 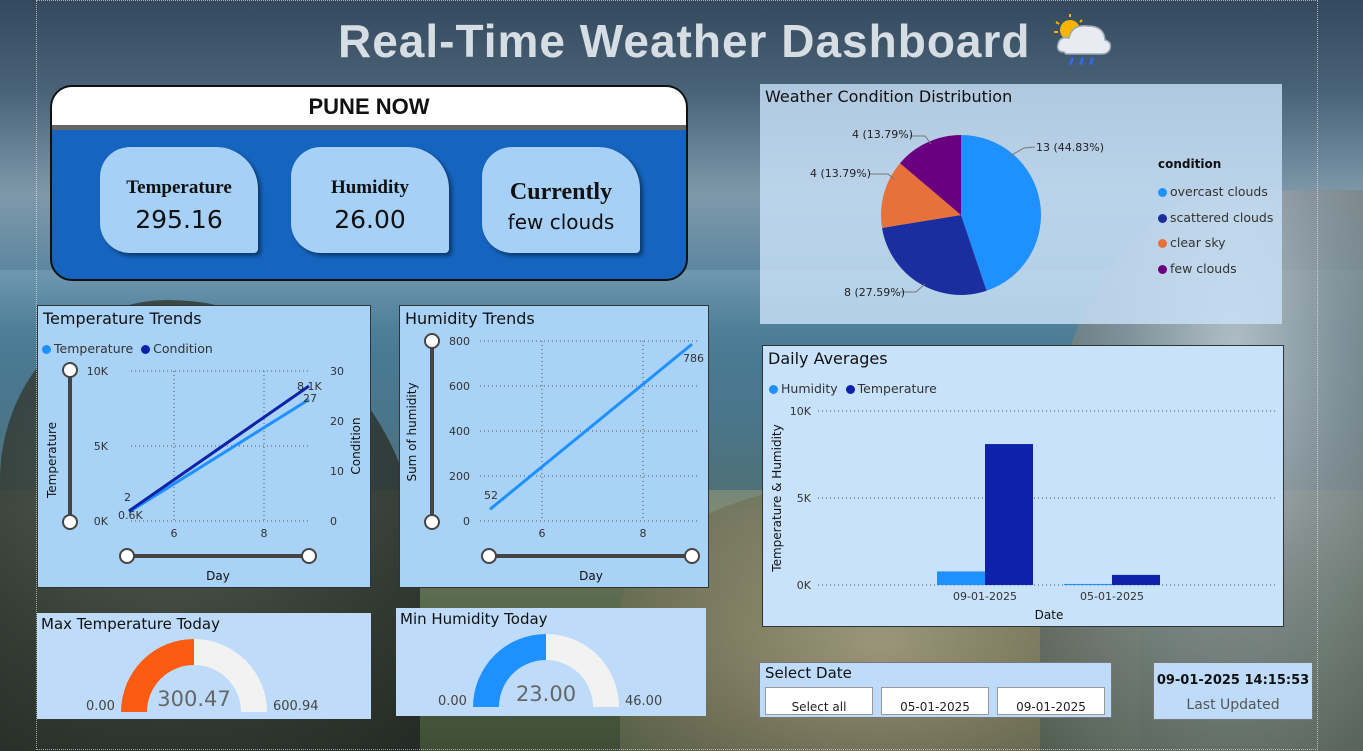 I want to click on condition-tile: Currently few clouds, so click(x=561, y=200).